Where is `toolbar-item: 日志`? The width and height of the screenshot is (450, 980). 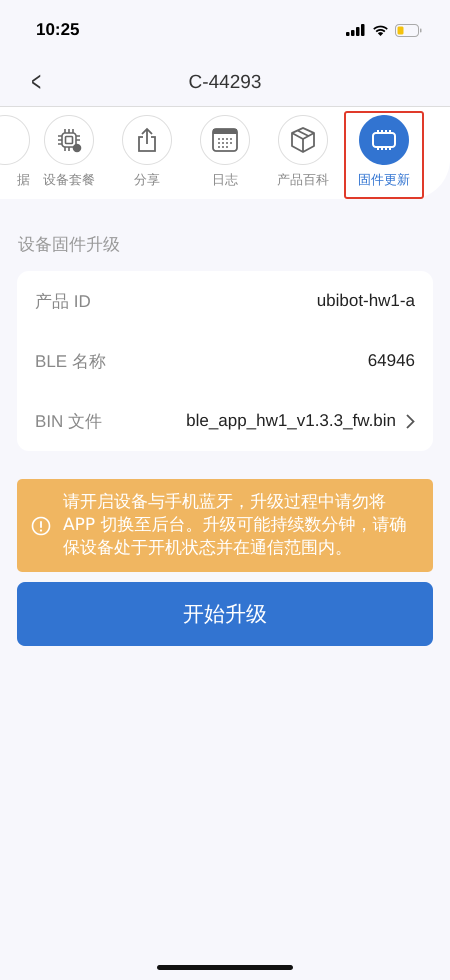 toolbar-item: 日志 is located at coordinates (225, 155).